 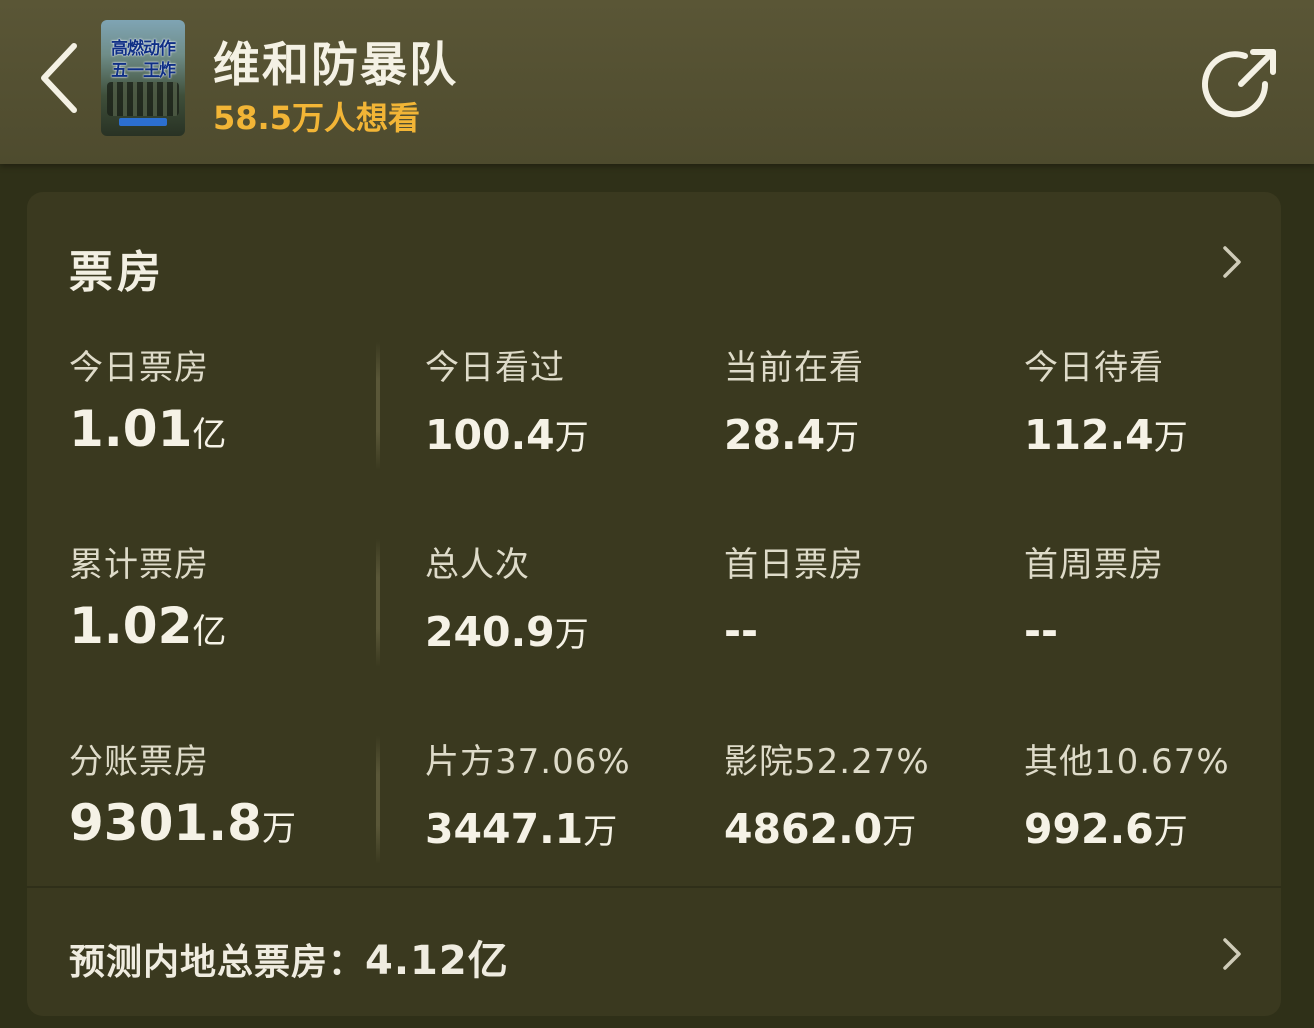 I want to click on card-more-button, so click(x=1232, y=262).